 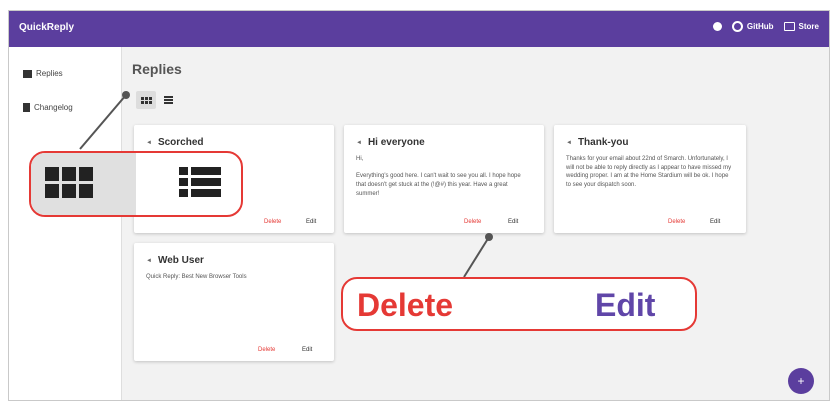 I want to click on callout-delete-label: Delete, so click(x=405, y=305).